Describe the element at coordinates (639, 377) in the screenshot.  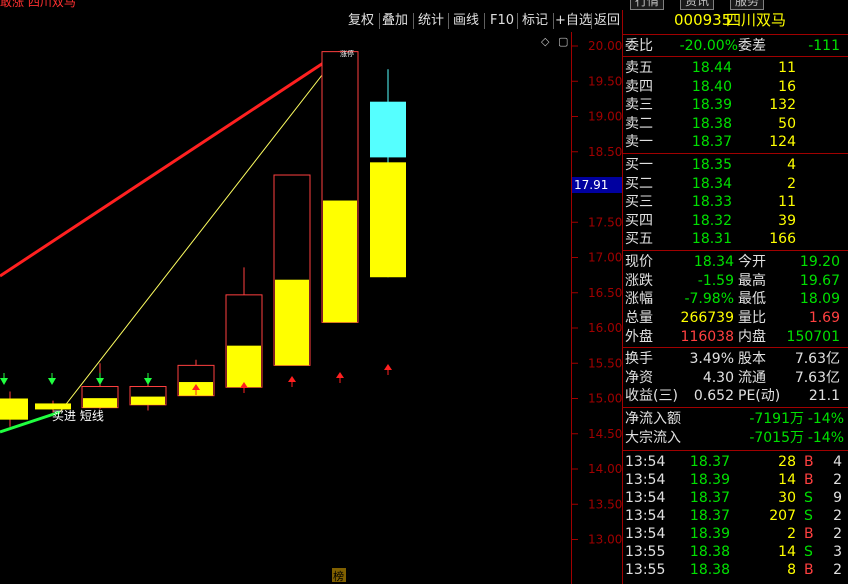
I see `fund-label: 净资` at that location.